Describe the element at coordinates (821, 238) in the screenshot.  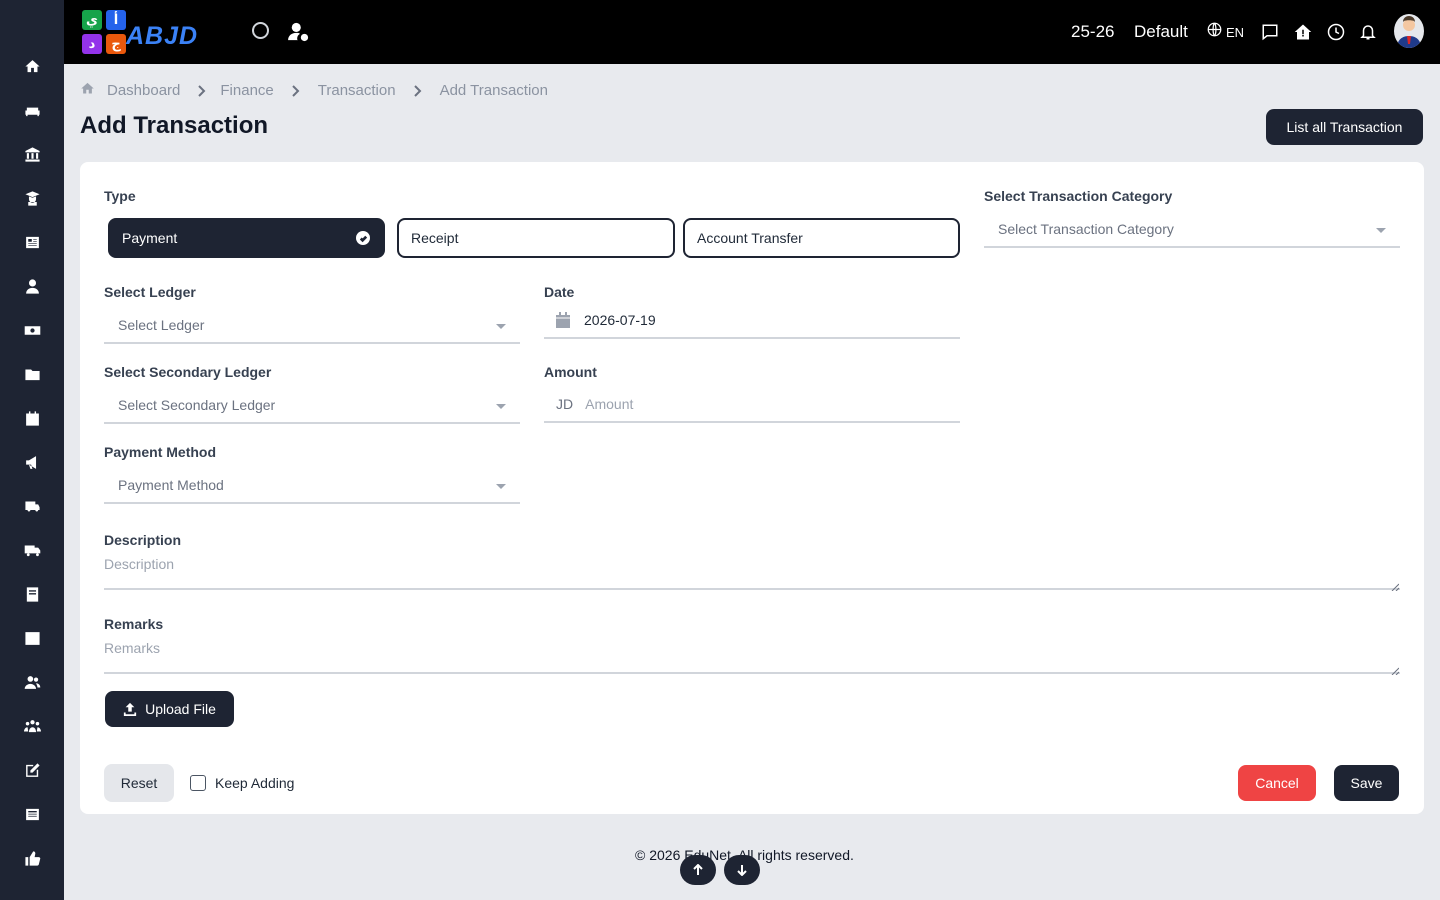
I see `type-account-transfer-button: Account Transfer` at that location.